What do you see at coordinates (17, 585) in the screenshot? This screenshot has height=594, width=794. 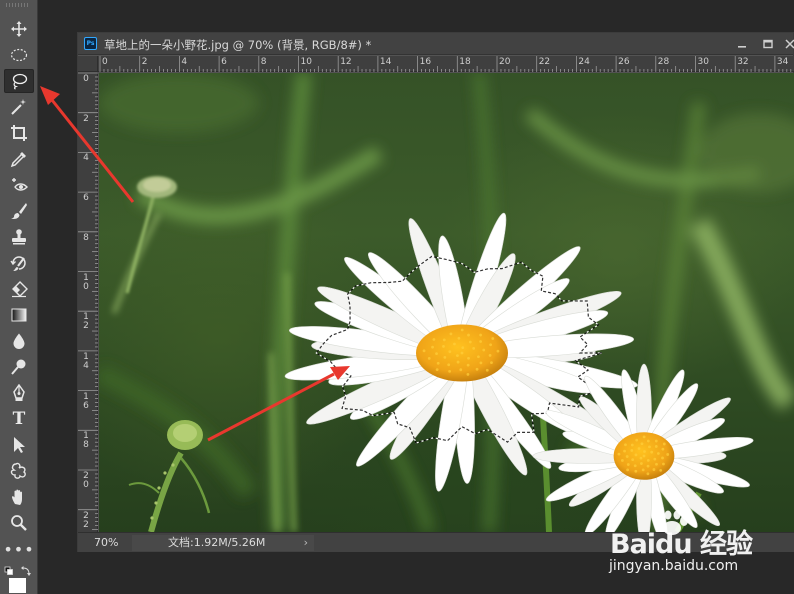 I see `foreground-color-swatch` at bounding box center [17, 585].